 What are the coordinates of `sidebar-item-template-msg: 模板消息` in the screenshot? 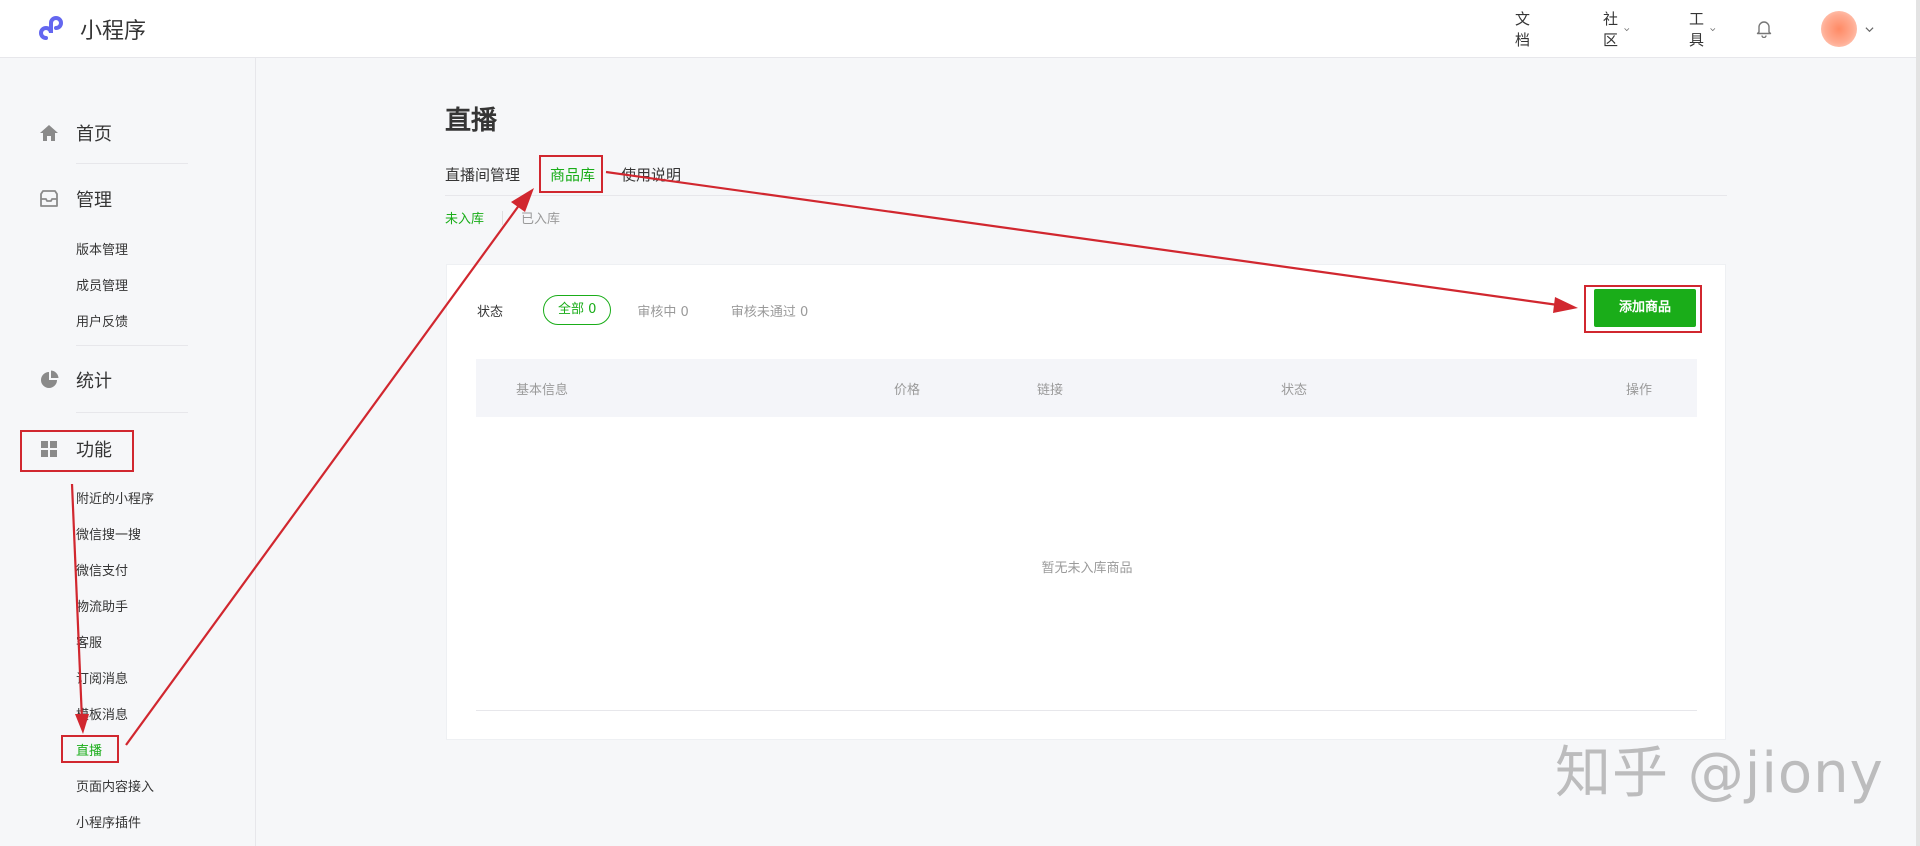 It's located at (102, 713).